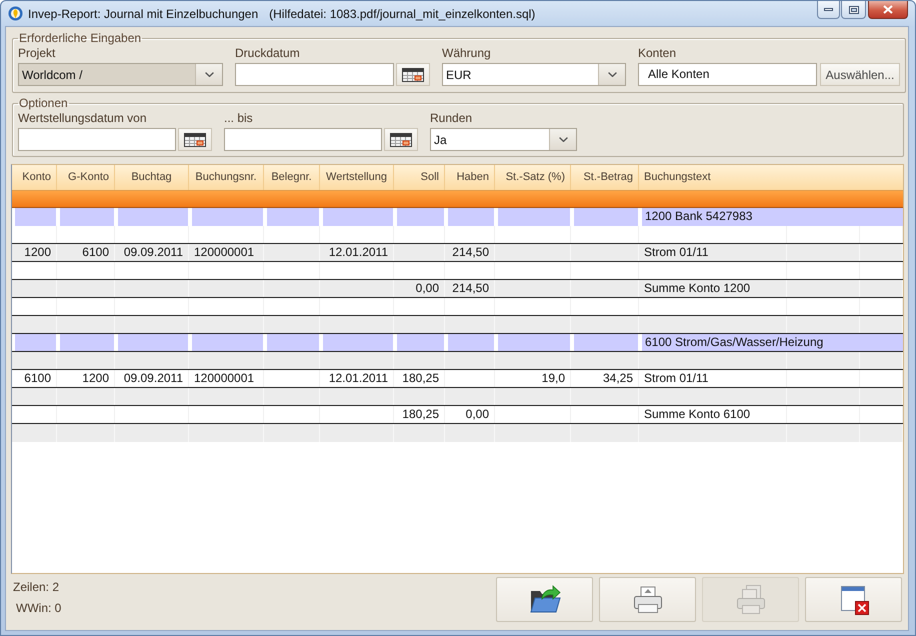 The height and width of the screenshot is (636, 916). Describe the element at coordinates (605, 378) in the screenshot. I see `table-cell: 34,25` at that location.